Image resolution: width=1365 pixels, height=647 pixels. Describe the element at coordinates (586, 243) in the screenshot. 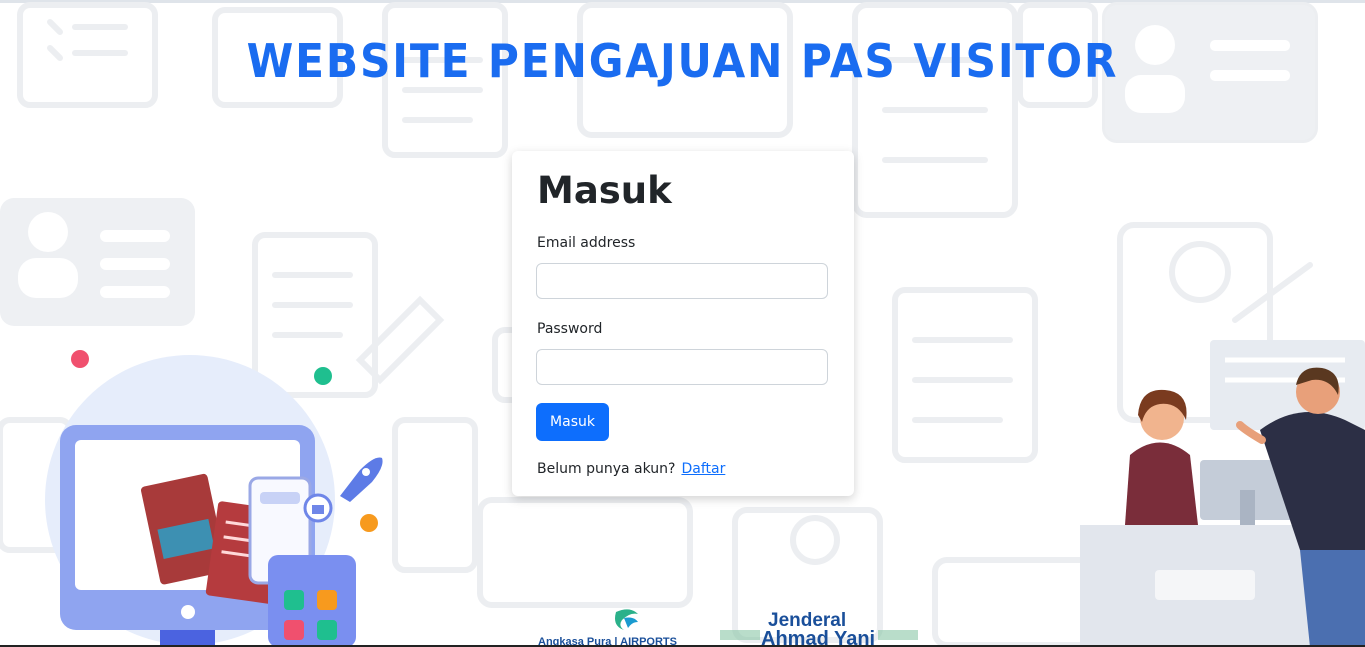

I see `email-label: Email address` at that location.